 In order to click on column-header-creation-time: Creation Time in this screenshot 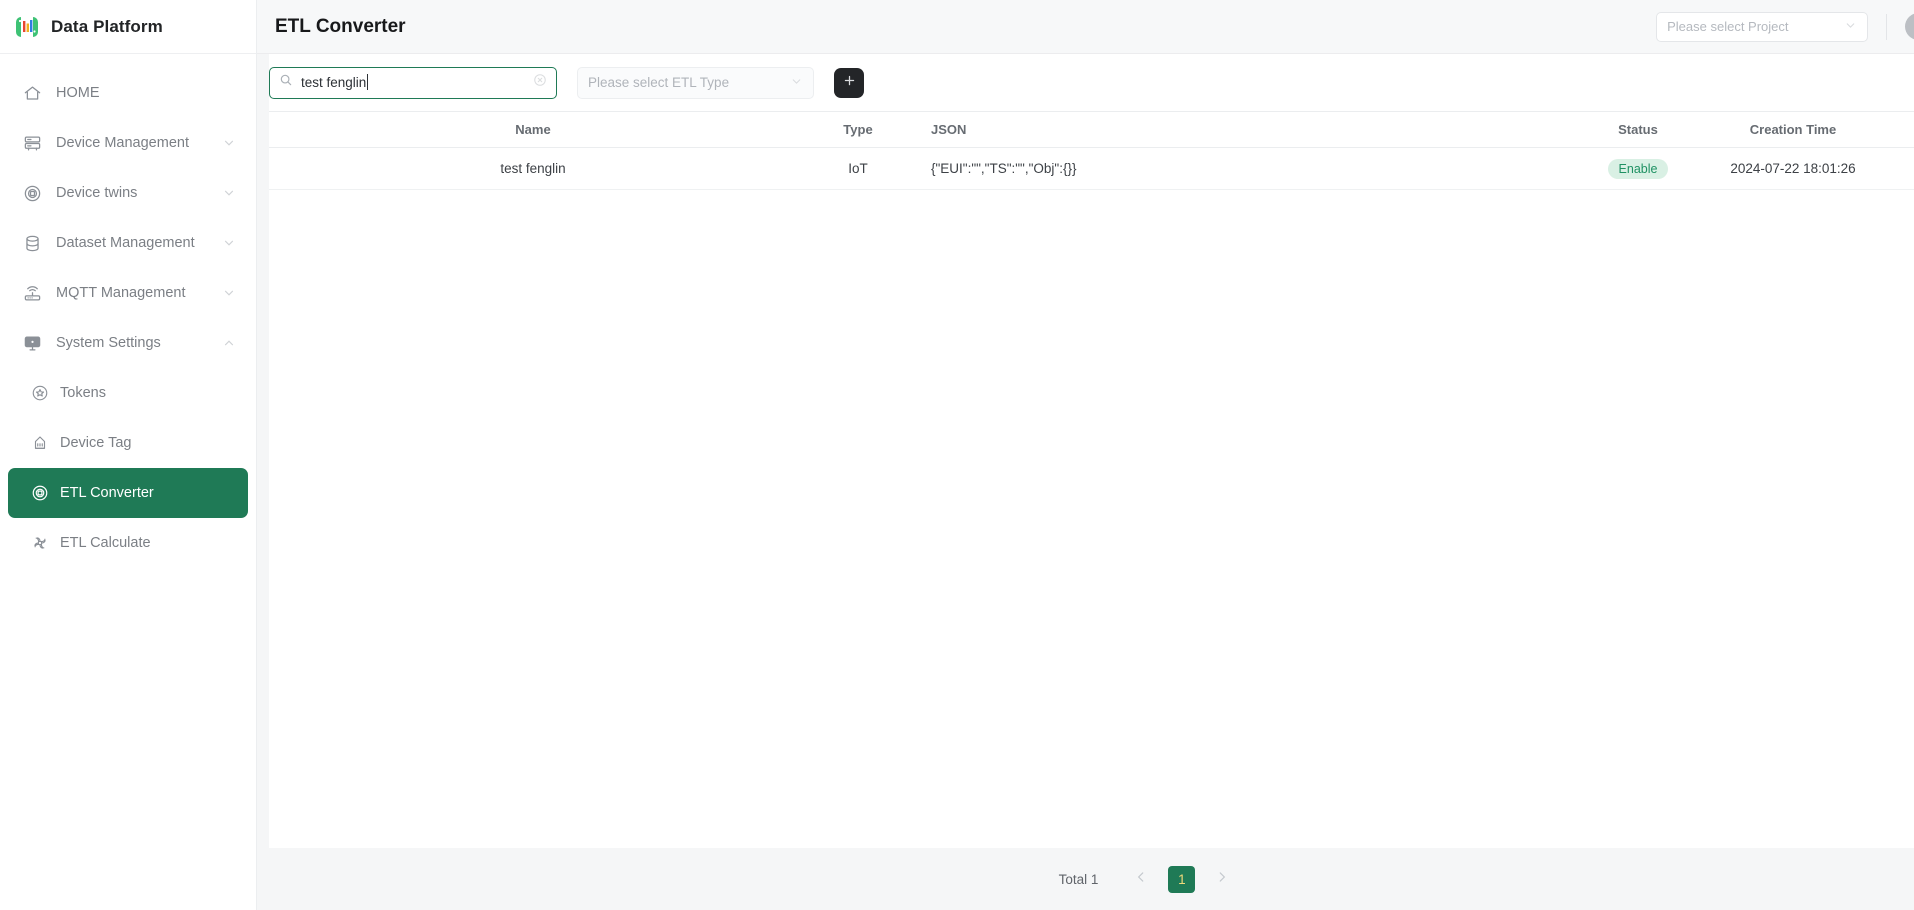, I will do `click(1793, 129)`.